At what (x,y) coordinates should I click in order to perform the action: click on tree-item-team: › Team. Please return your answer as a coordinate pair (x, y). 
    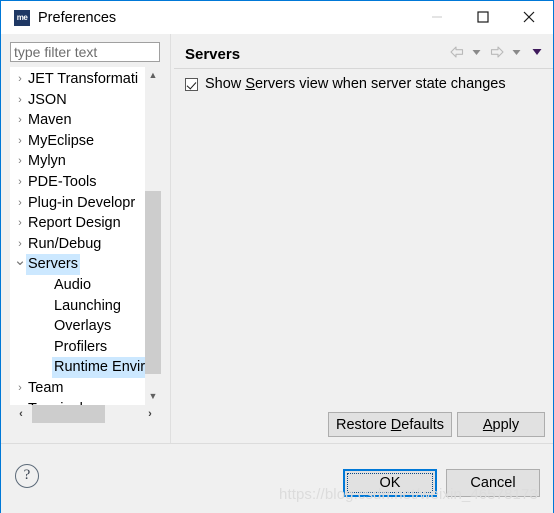
    Looking at the image, I should click on (85, 388).